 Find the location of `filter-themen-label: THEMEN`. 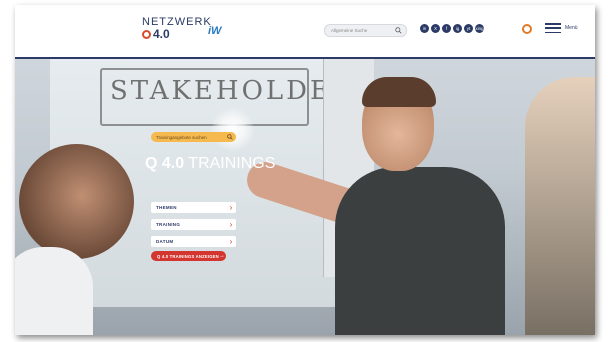

filter-themen-label: THEMEN is located at coordinates (166, 207).